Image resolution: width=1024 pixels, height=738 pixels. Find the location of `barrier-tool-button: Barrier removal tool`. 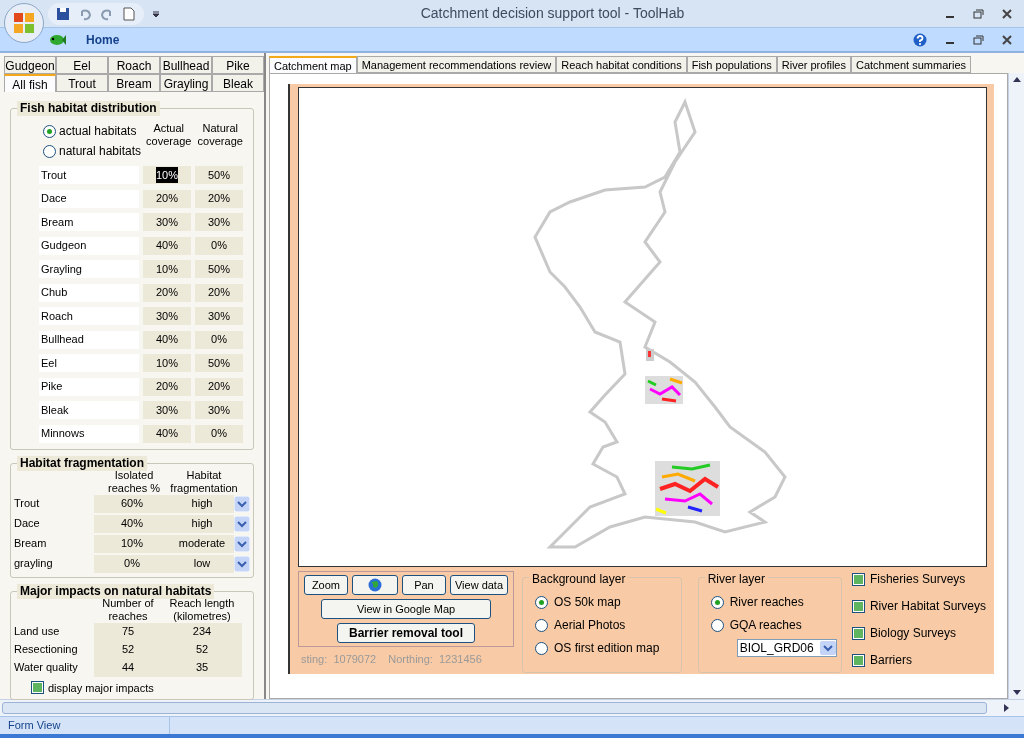

barrier-tool-button: Barrier removal tool is located at coordinates (406, 633).